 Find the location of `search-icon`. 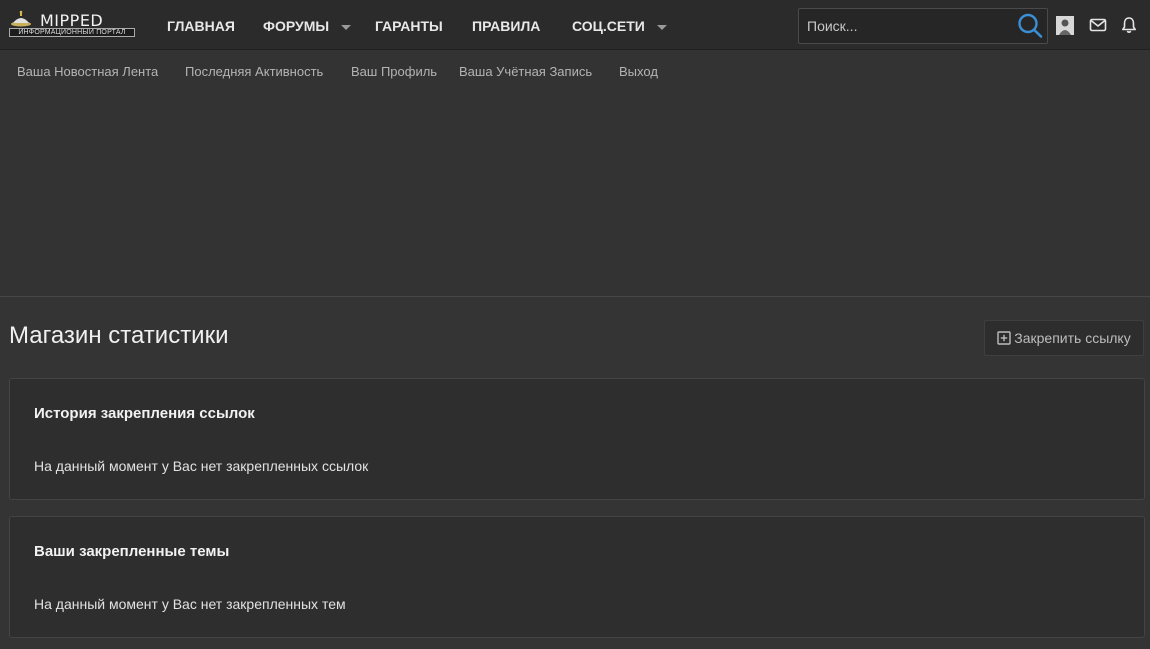

search-icon is located at coordinates (1030, 25).